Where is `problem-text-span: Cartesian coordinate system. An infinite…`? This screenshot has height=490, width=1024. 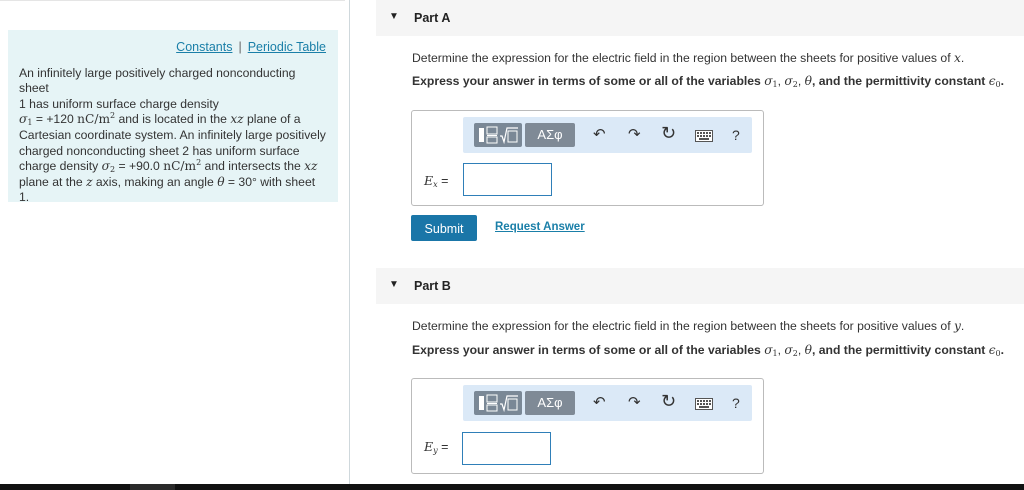 problem-text-span: Cartesian coordinate system. An infinite… is located at coordinates (172, 134).